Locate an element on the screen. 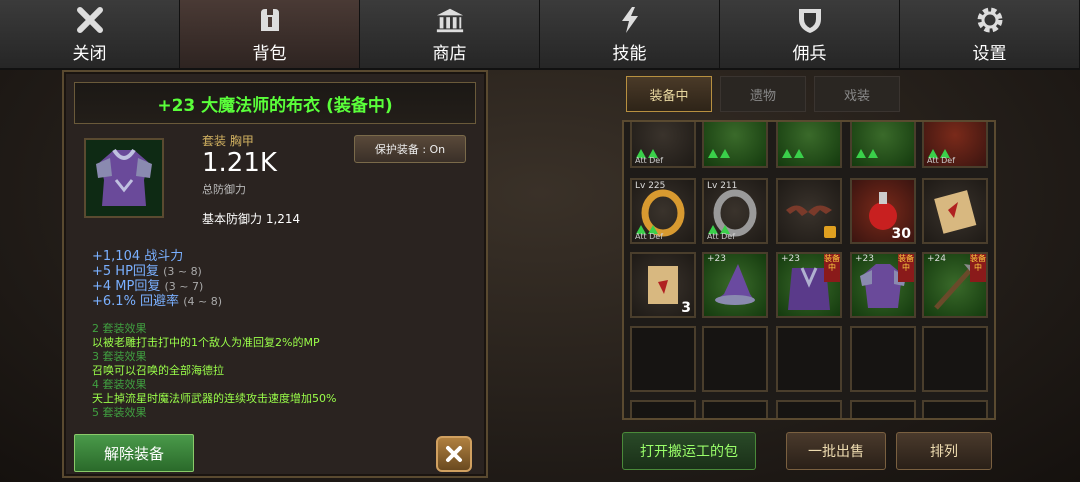  nav-settings-label: 设置 is located at coordinates (989, 53).